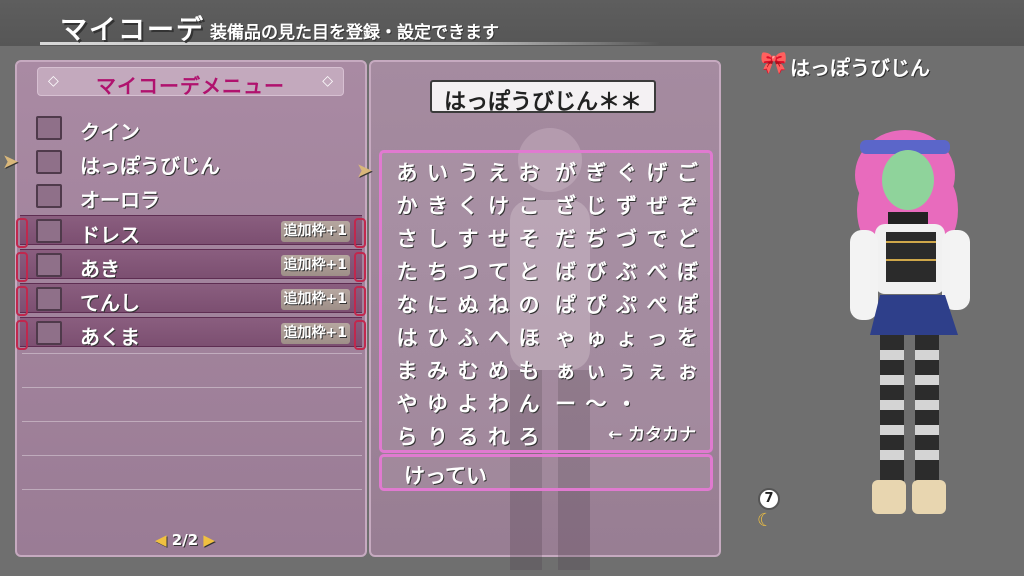 The width and height of the screenshot is (1024, 576). What do you see at coordinates (468, 206) in the screenshot?
I see `kana-key: く` at bounding box center [468, 206].